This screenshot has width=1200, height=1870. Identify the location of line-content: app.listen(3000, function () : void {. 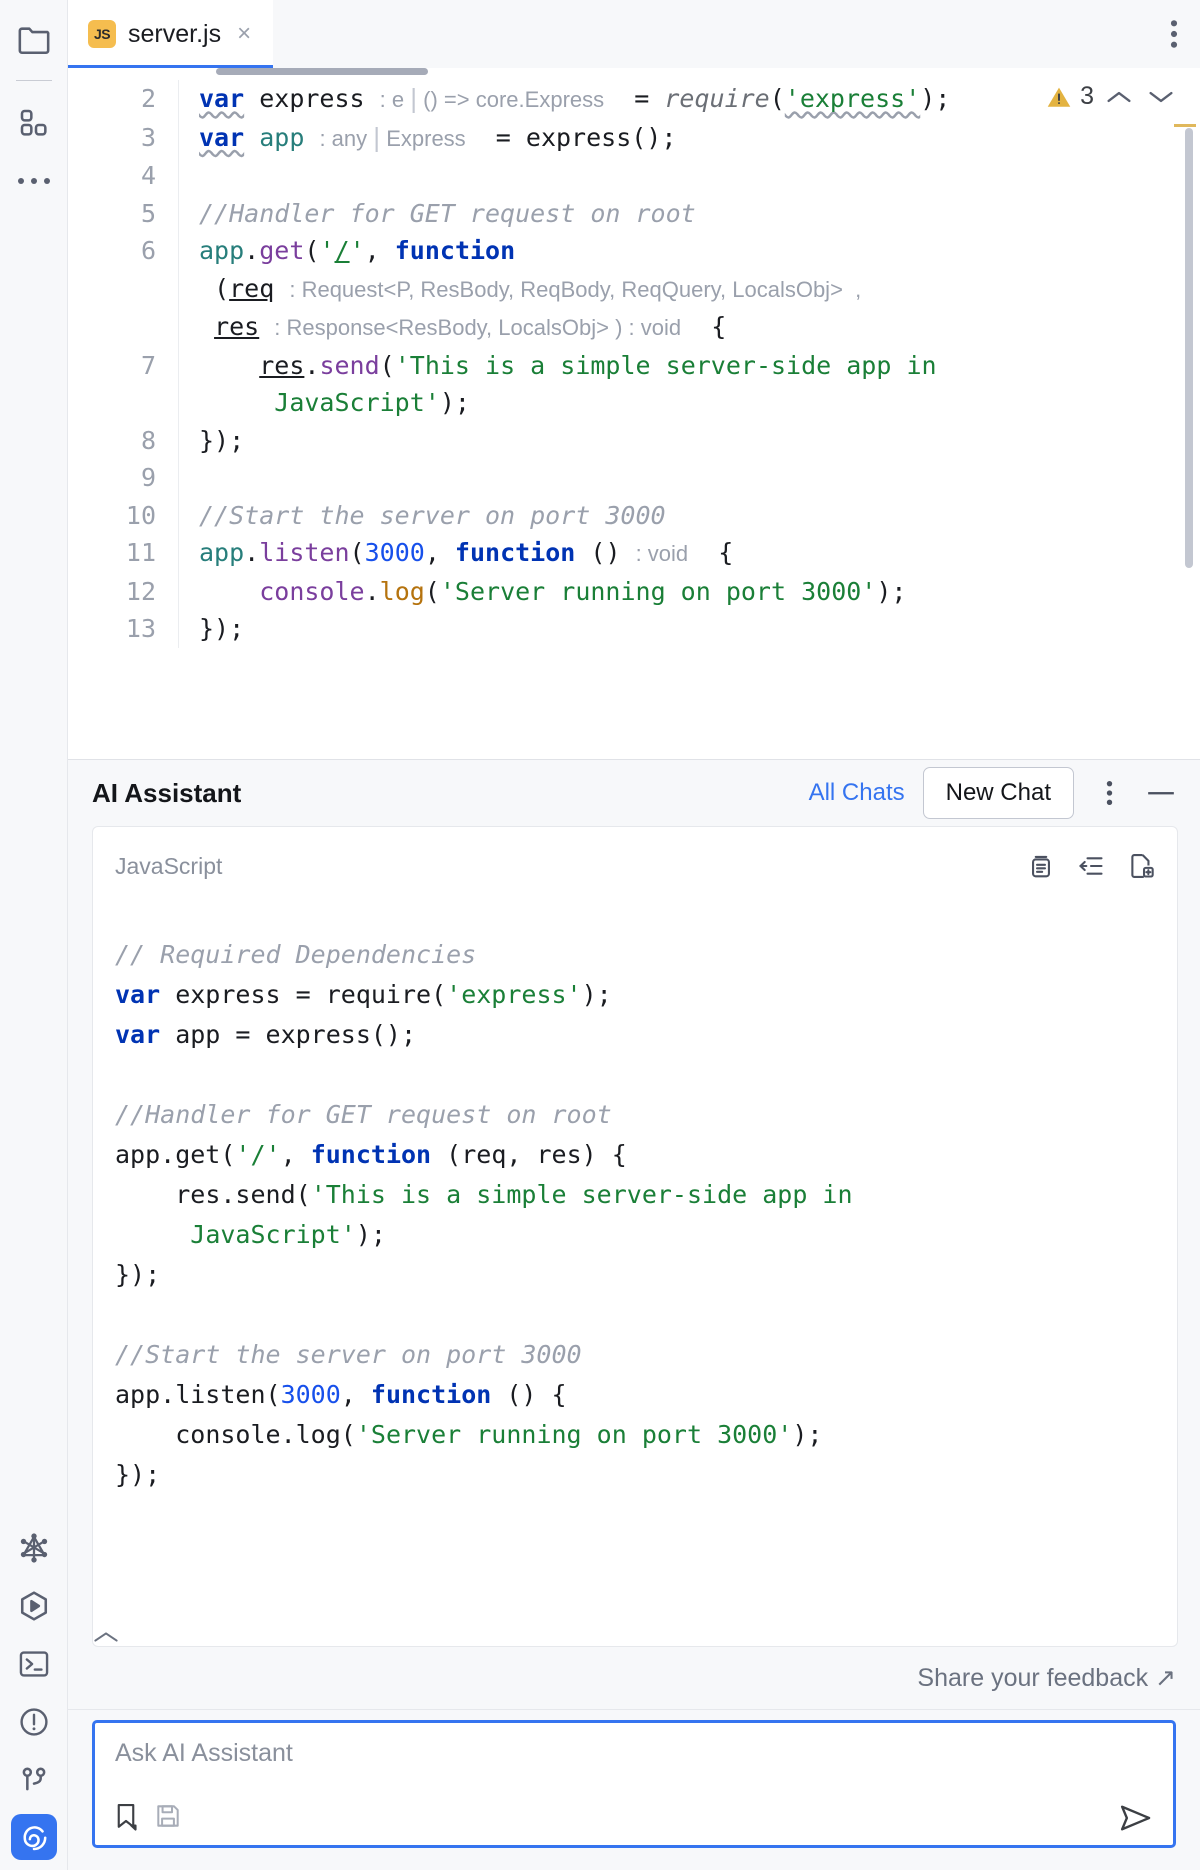
(699, 553).